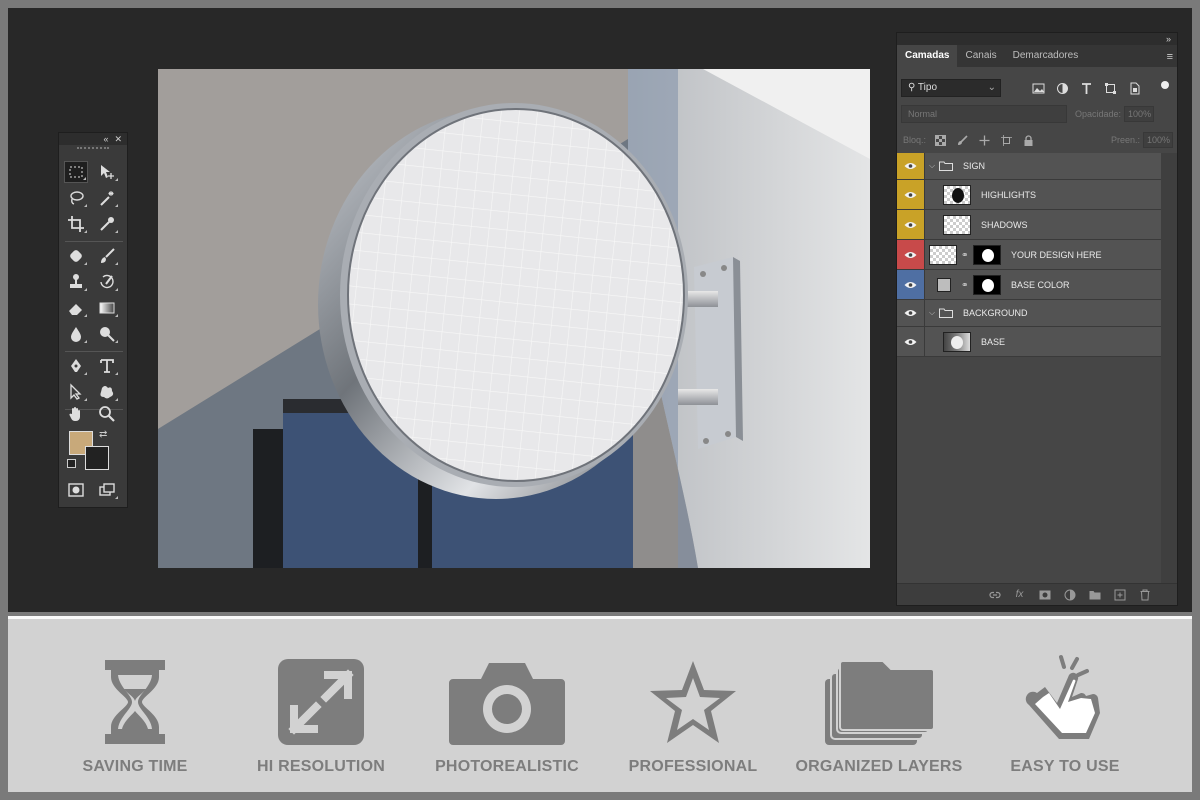 This screenshot has height=800, width=1200. I want to click on type-tool, so click(107, 366).